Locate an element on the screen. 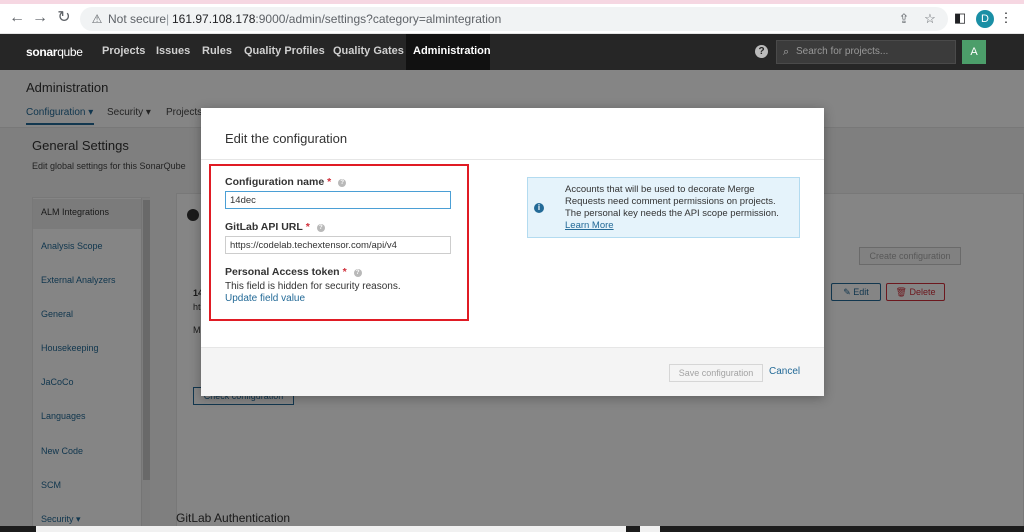 This screenshot has width=1024, height=532. gitlab-api-url-input is located at coordinates (338, 245).